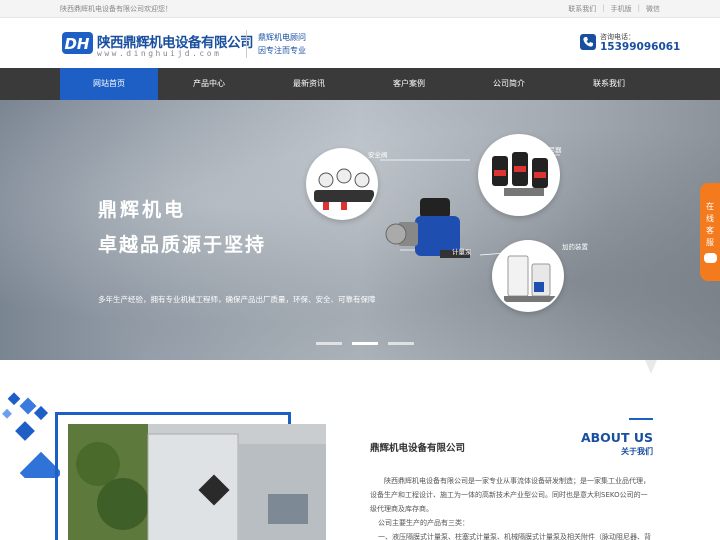  I want to click on metering-pump-image, so click(427, 228).